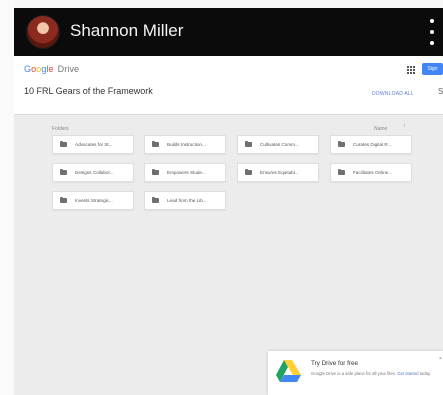  I want to click on apps-grid-icon, so click(411, 70).